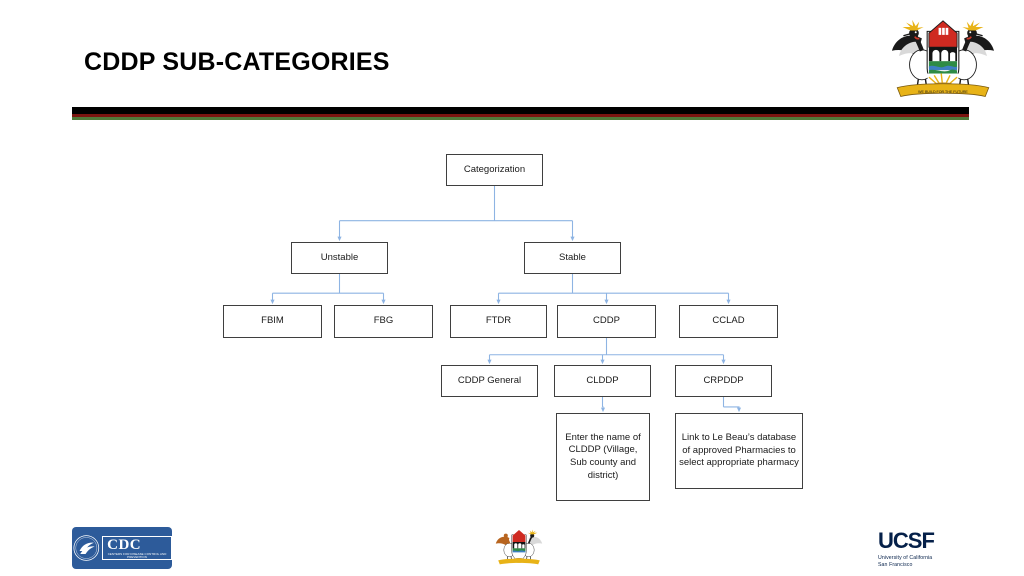  I want to click on flowchart-node-ftdr: FTDR, so click(498, 321).